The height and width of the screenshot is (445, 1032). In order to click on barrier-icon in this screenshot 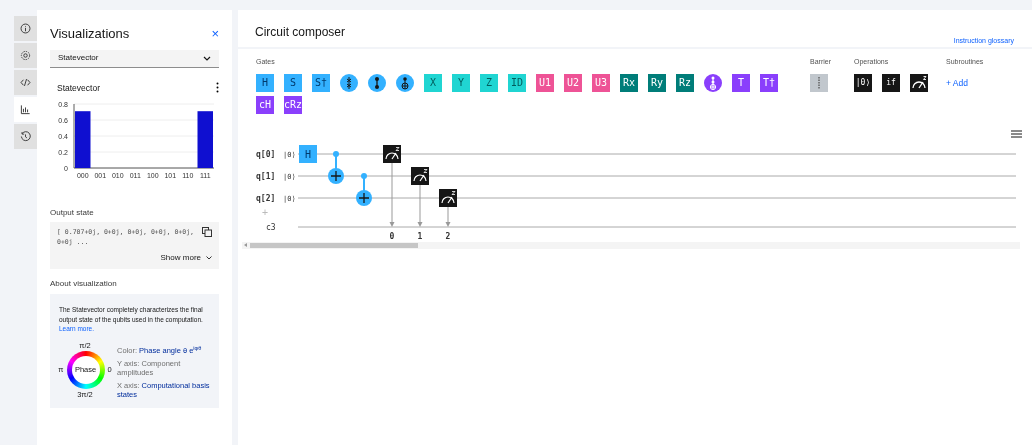, I will do `click(819, 82)`.